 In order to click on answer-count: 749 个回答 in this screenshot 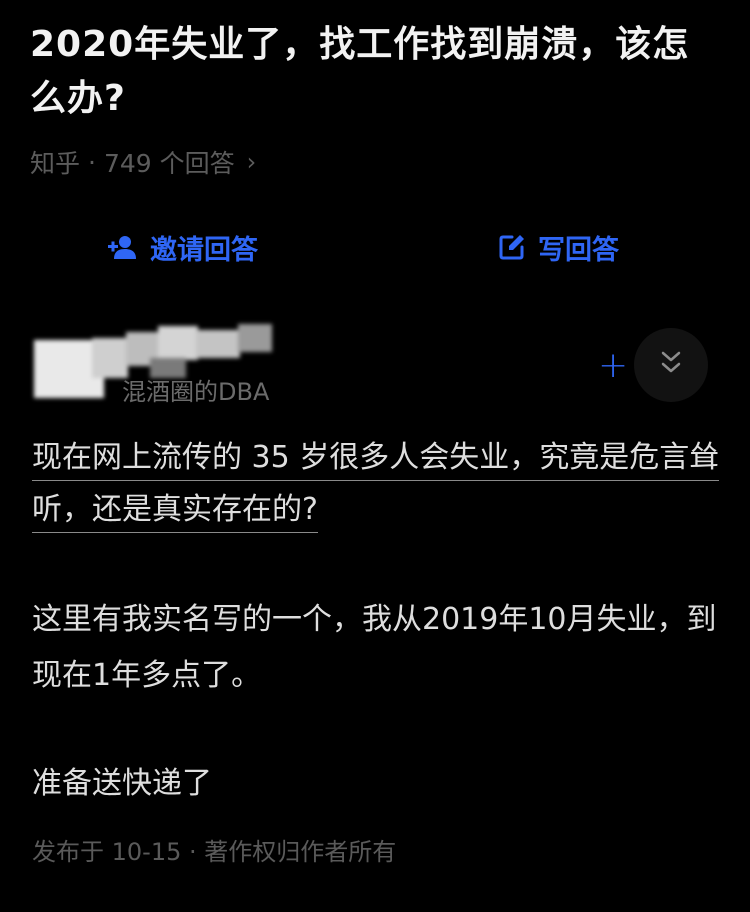, I will do `click(169, 163)`.